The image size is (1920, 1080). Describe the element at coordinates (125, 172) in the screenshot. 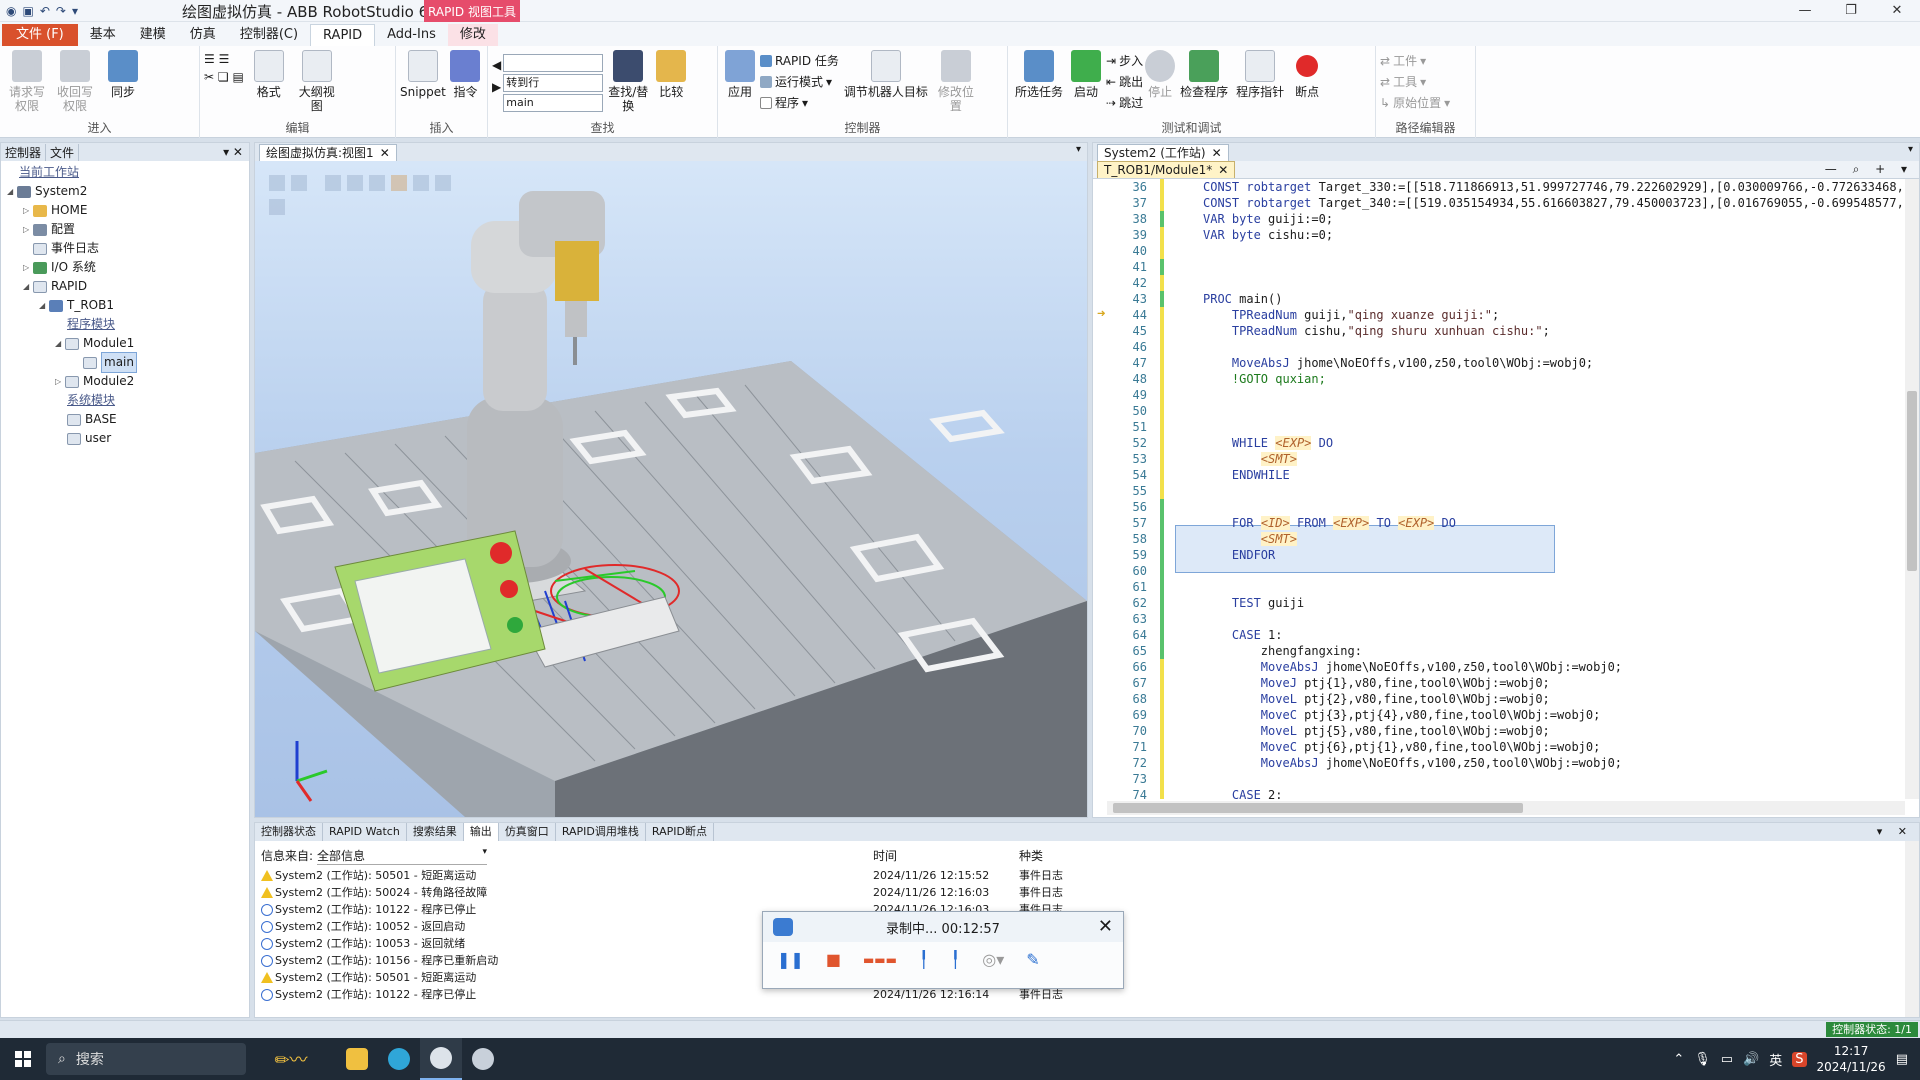

I see `tree-node-station: 当前工作站` at that location.